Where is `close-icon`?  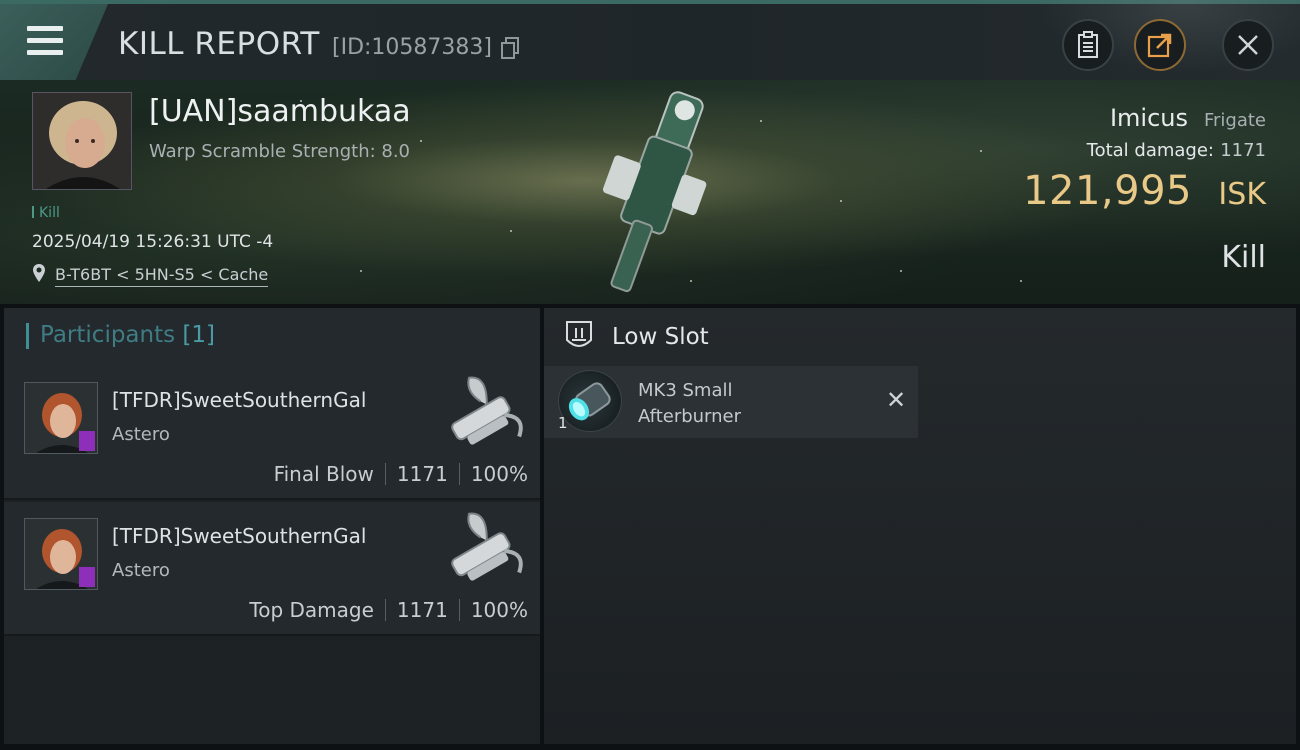
close-icon is located at coordinates (1248, 45).